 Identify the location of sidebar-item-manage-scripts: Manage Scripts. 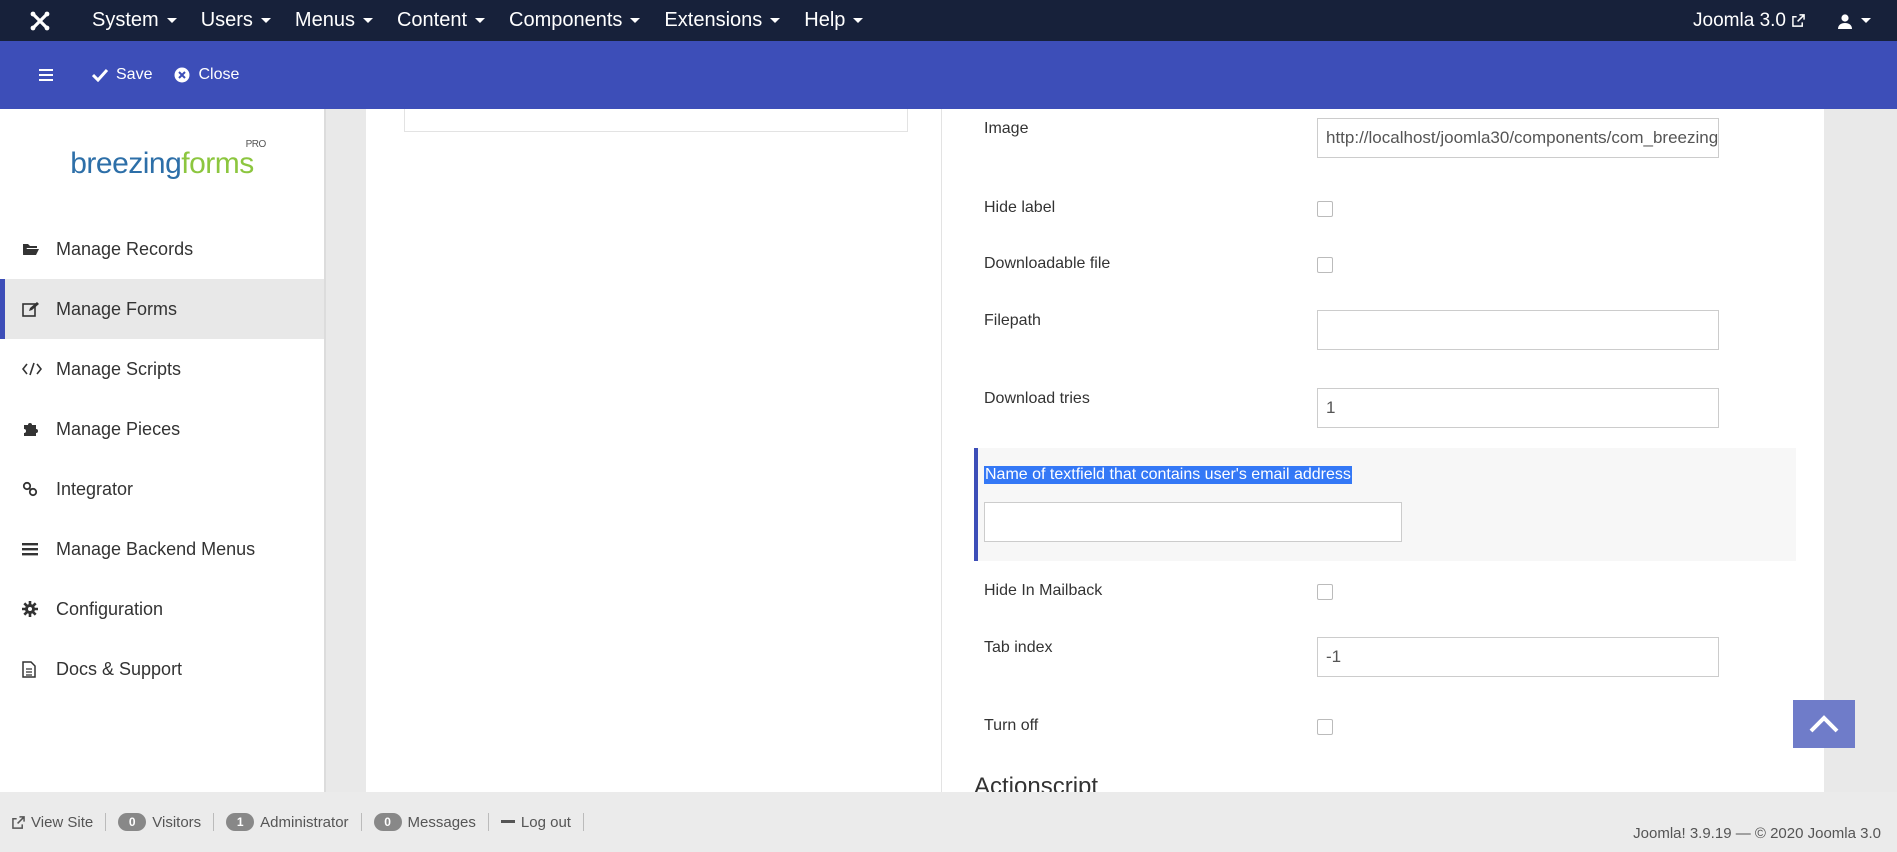
(162, 369).